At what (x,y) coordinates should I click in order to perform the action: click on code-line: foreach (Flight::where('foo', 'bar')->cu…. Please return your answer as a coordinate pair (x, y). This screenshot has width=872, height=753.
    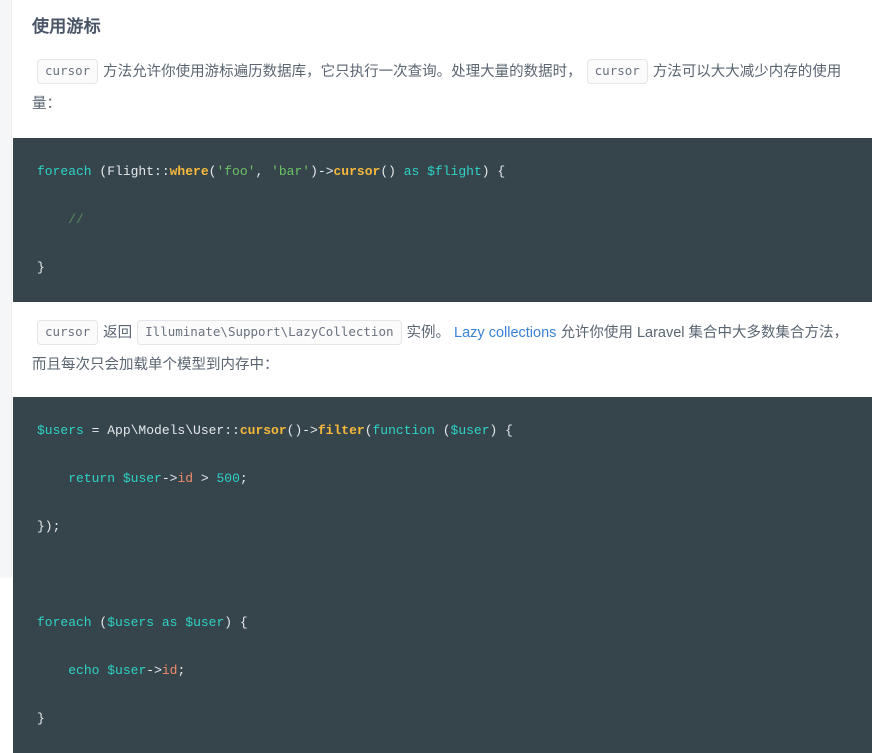
    Looking at the image, I should click on (454, 172).